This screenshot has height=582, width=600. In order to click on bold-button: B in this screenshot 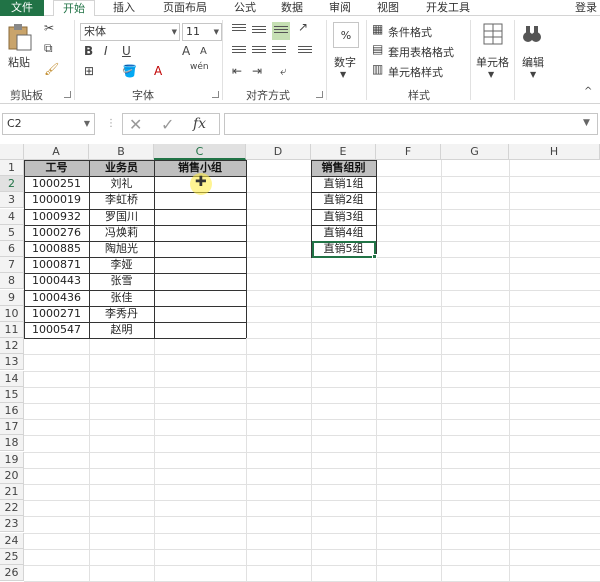, I will do `click(88, 51)`.